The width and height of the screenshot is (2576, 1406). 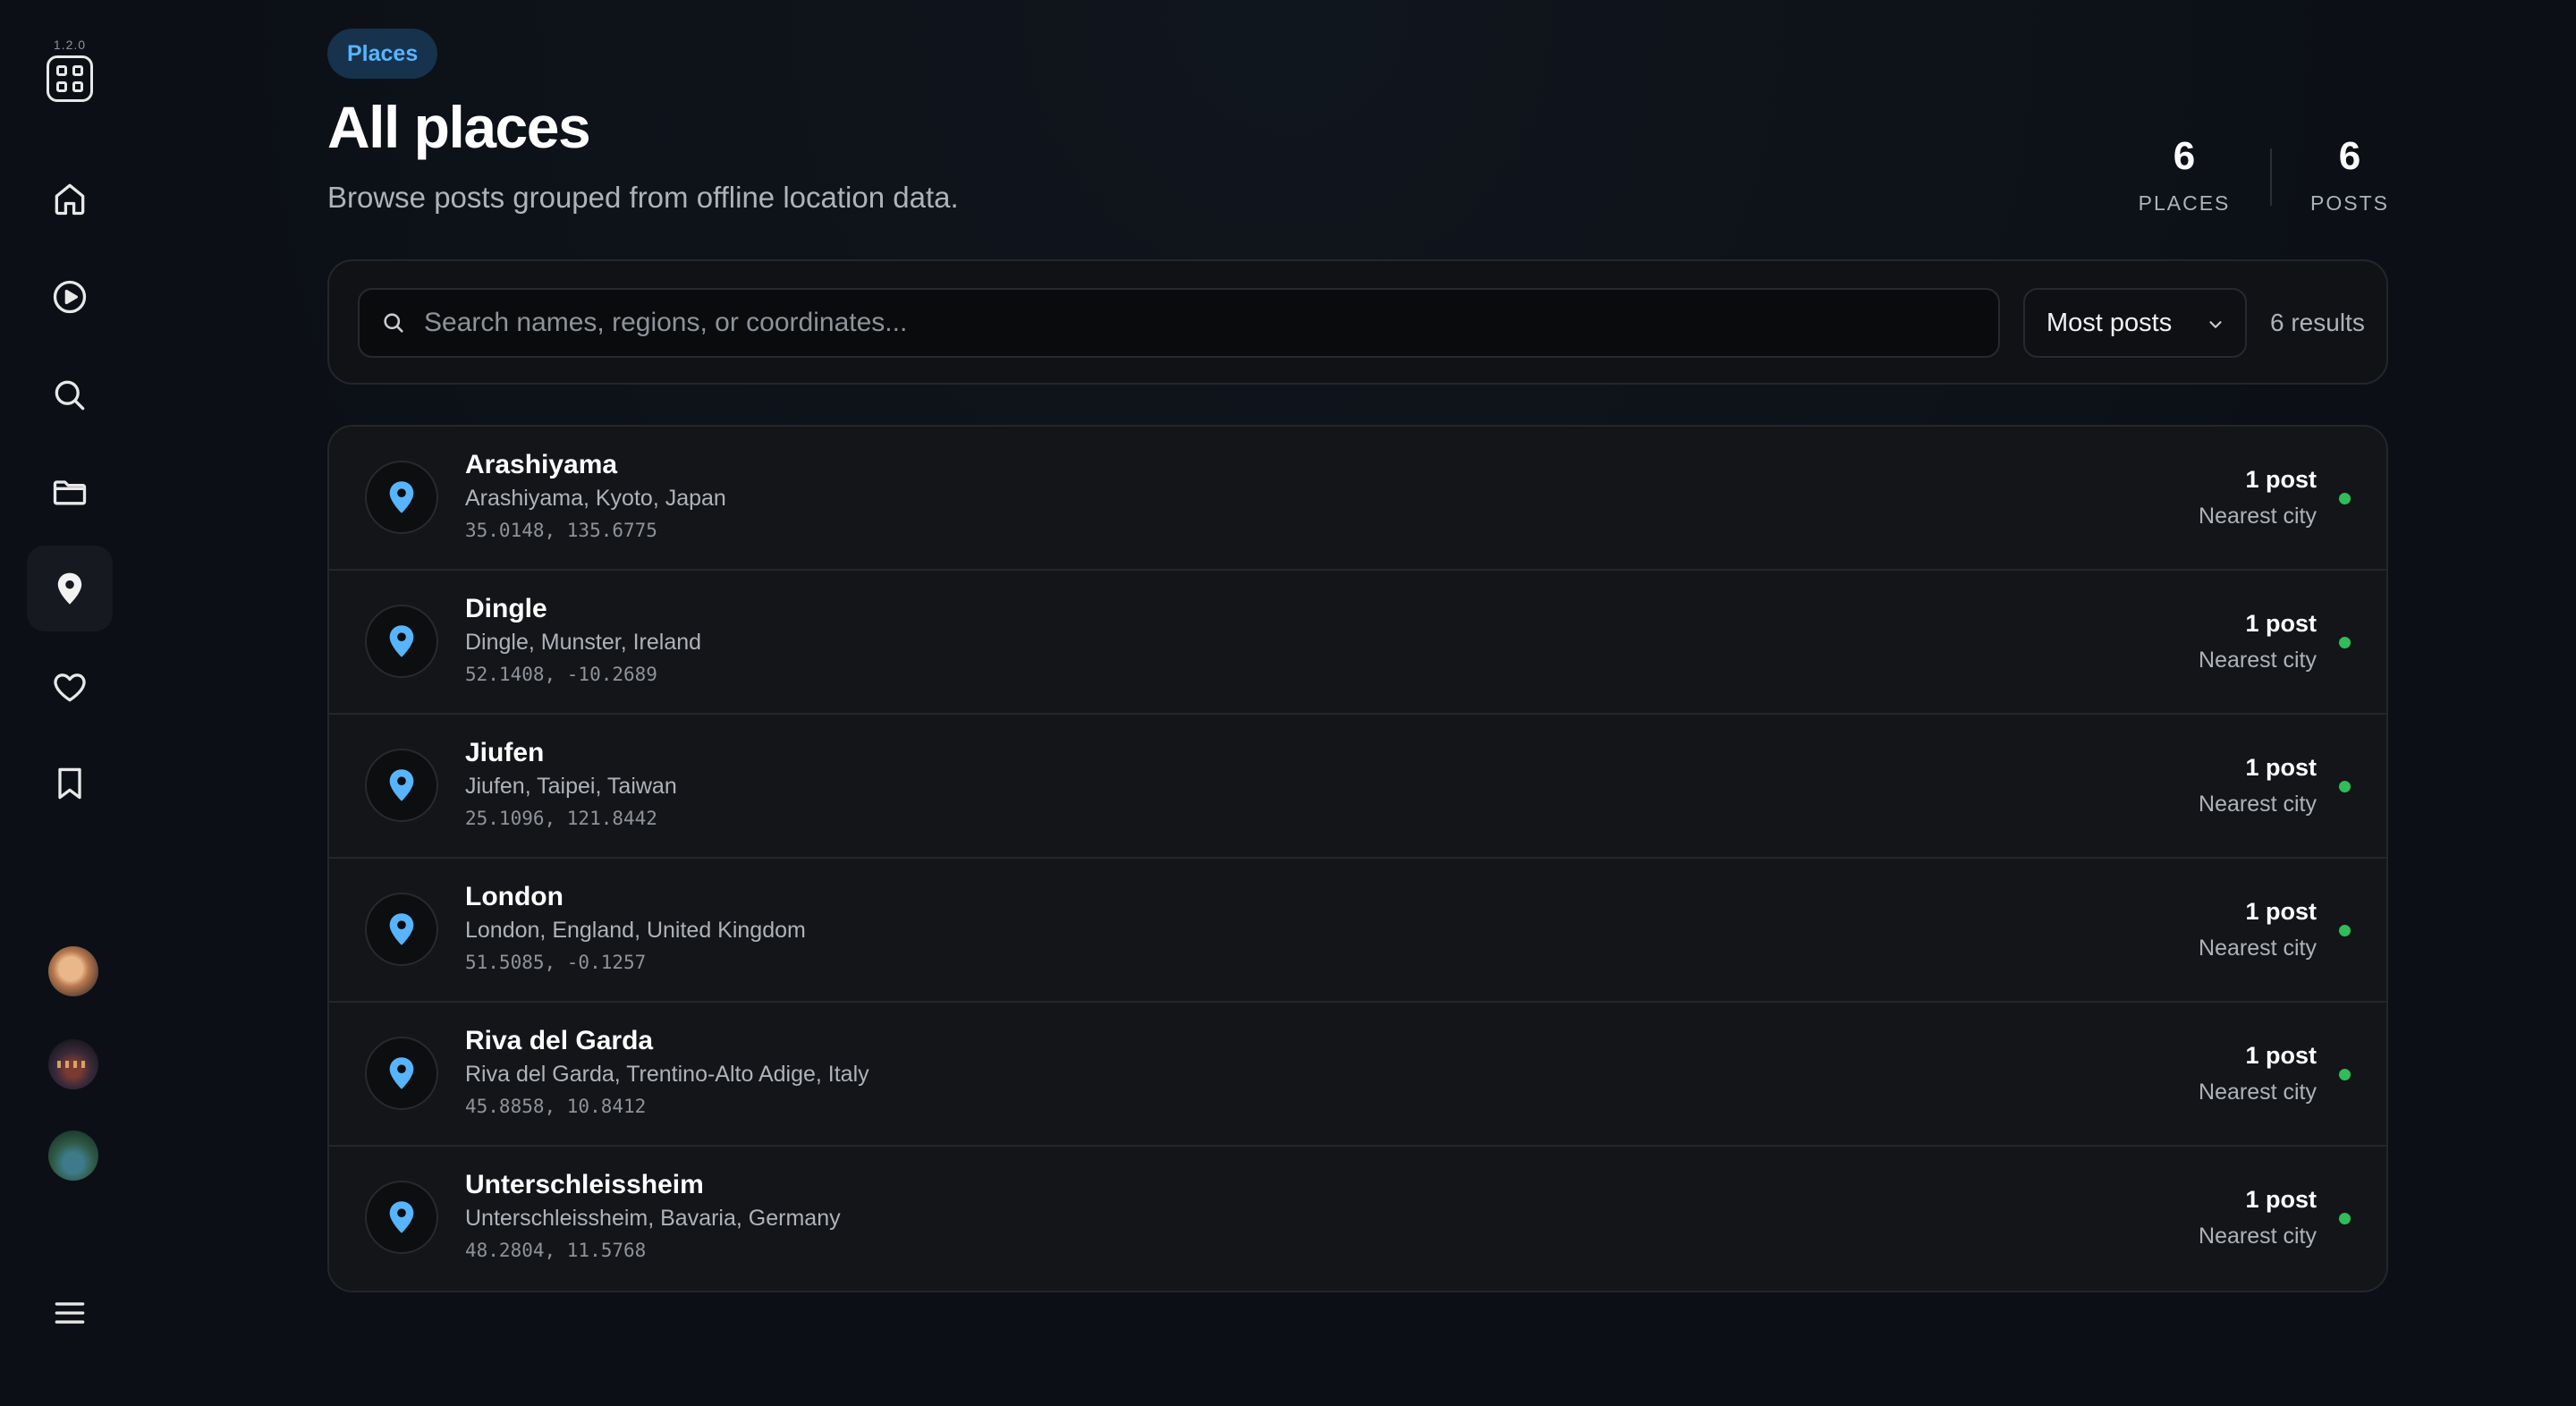 I want to click on sort-selected-label: Most posts, so click(x=2109, y=323).